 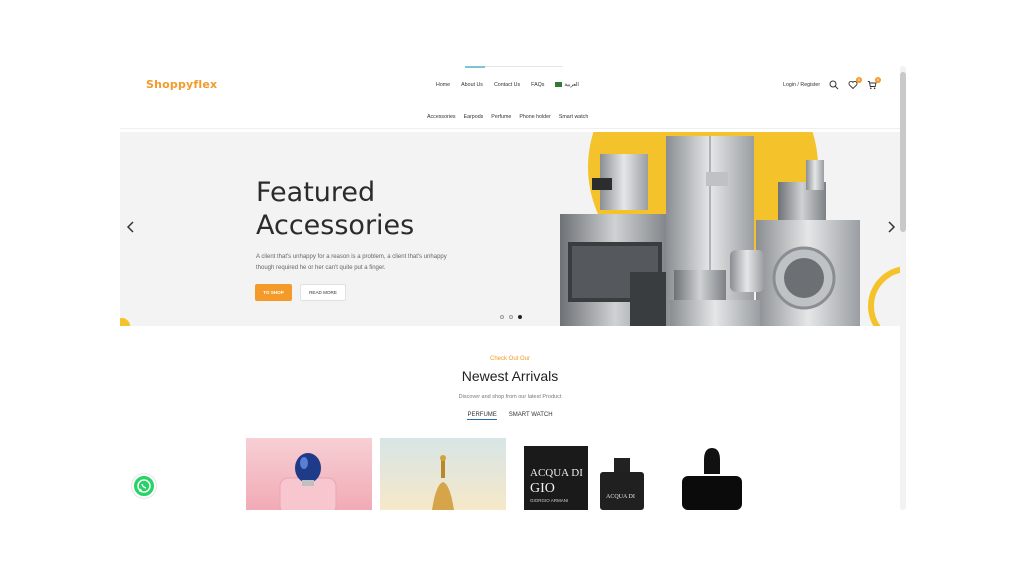 I want to click on product-text-acqua: ACQUA DI, so click(x=556, y=473).